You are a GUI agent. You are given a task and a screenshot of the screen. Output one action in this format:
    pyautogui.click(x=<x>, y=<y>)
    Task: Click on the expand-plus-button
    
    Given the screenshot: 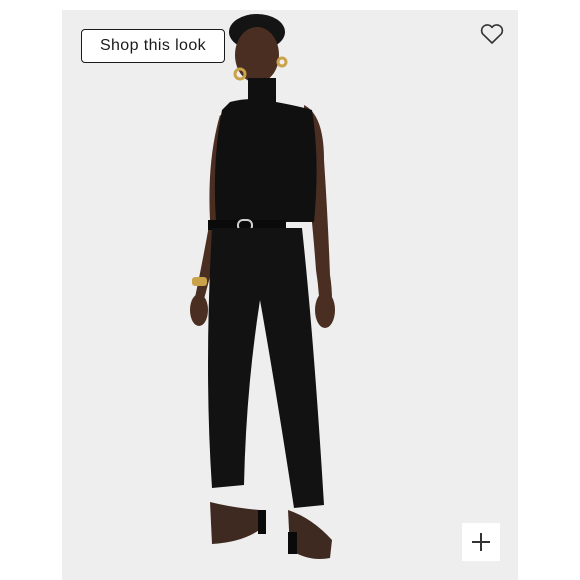 What is the action you would take?
    pyautogui.click(x=481, y=542)
    